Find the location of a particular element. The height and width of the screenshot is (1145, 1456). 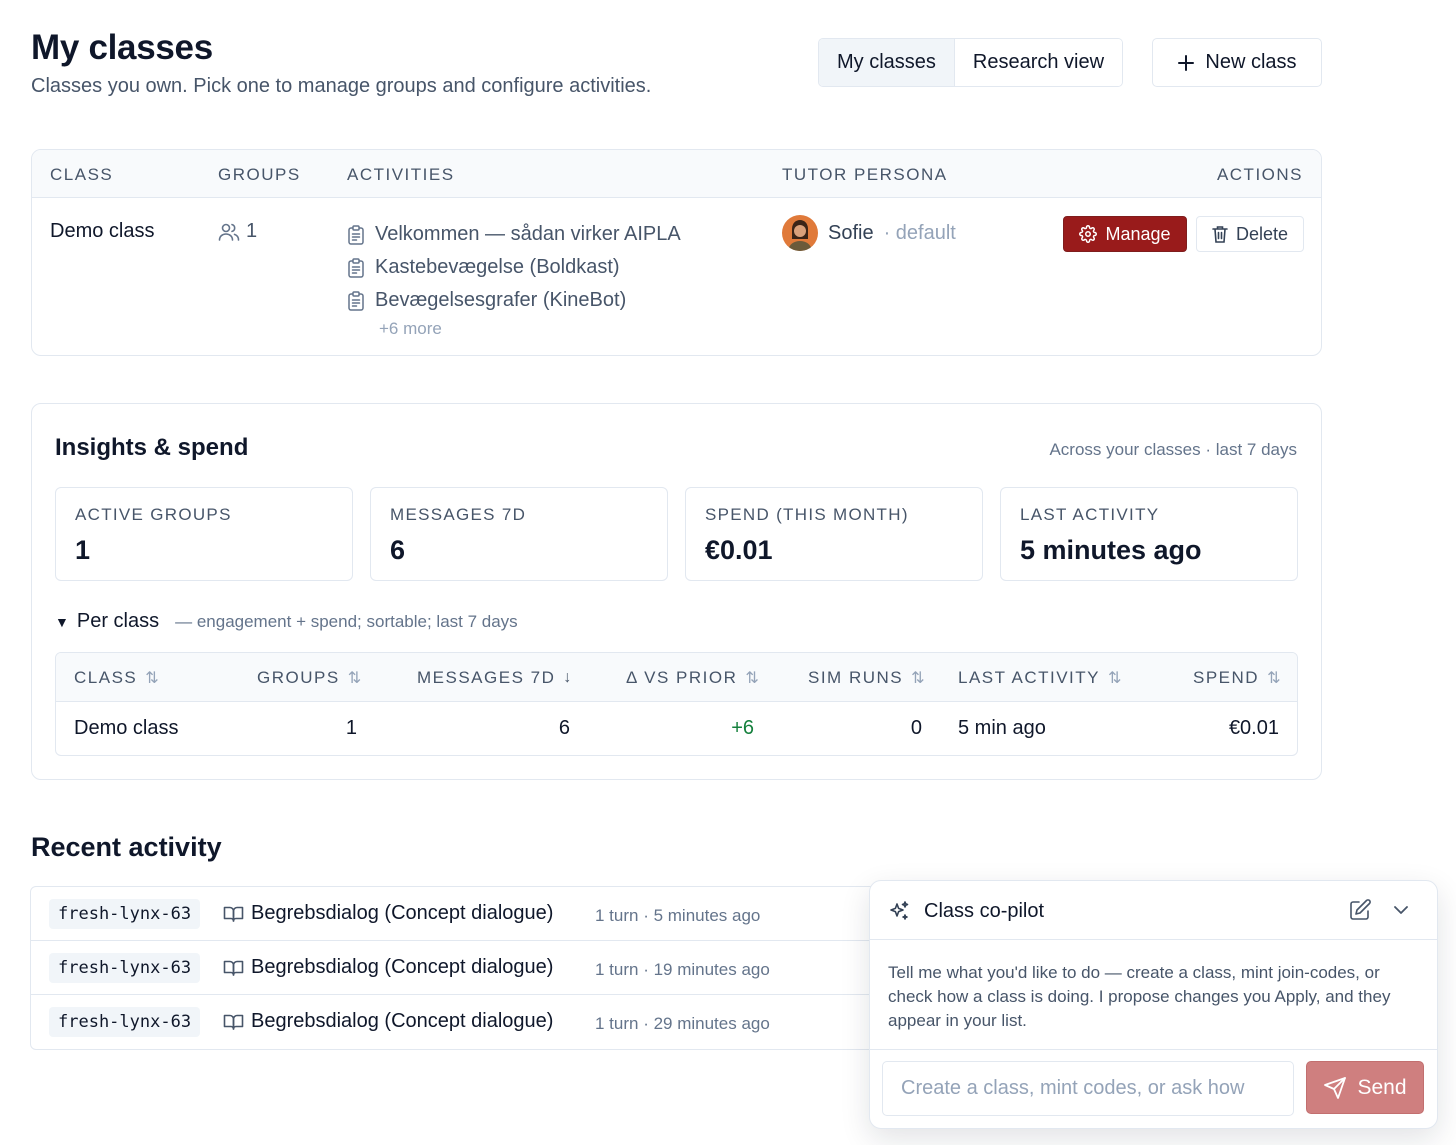

column-header-label: MESSAGES 7D is located at coordinates (486, 677).